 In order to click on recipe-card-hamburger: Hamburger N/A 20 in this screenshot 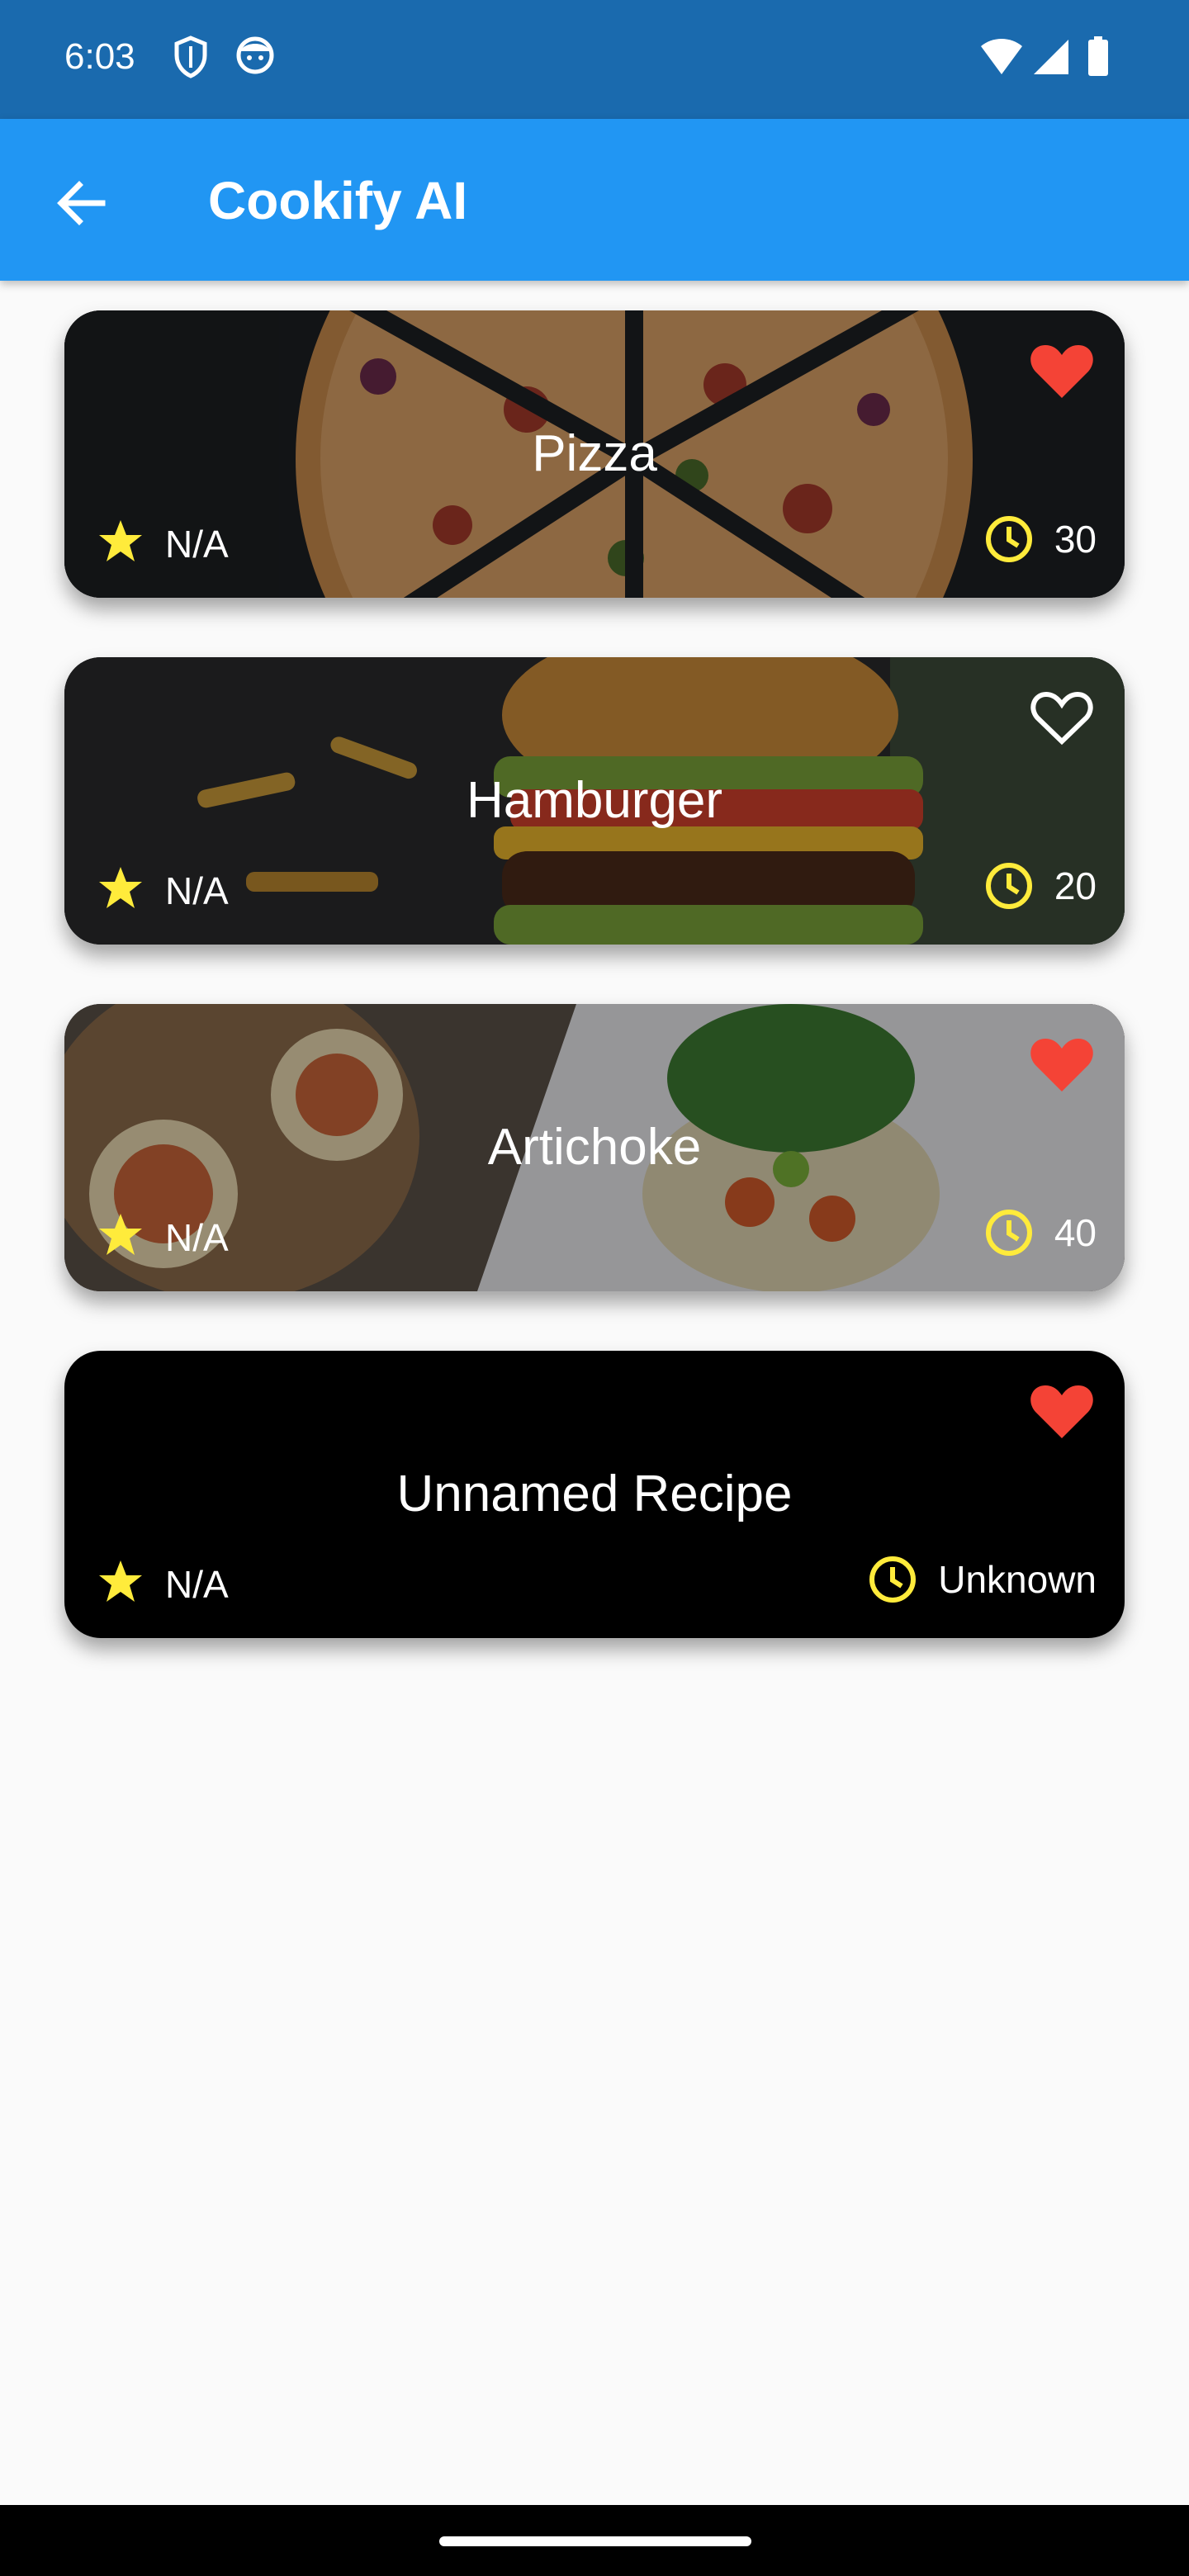, I will do `click(594, 801)`.